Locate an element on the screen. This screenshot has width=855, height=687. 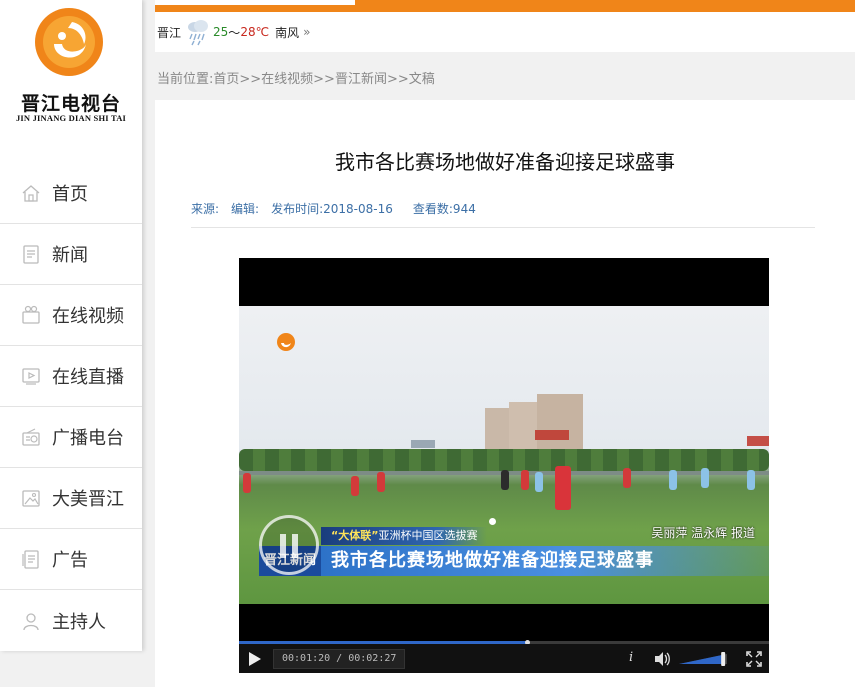
article-source: 来源: is located at coordinates (205, 209).